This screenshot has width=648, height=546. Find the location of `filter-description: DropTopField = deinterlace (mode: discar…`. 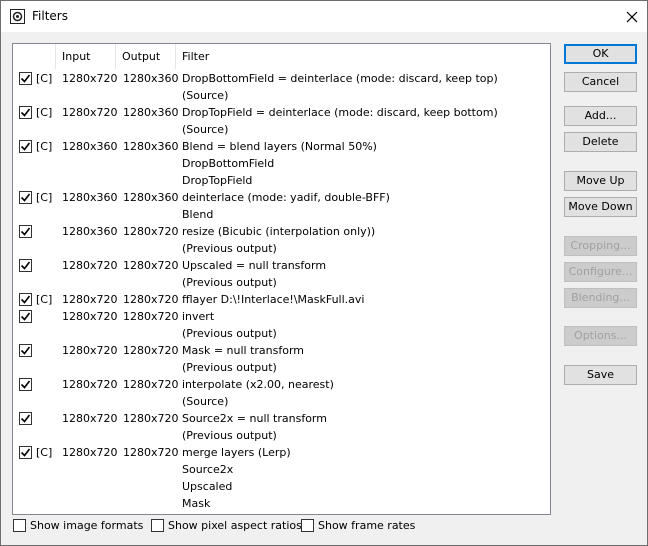

filter-description: DropTopField = deinterlace (mode: discar… is located at coordinates (340, 121).